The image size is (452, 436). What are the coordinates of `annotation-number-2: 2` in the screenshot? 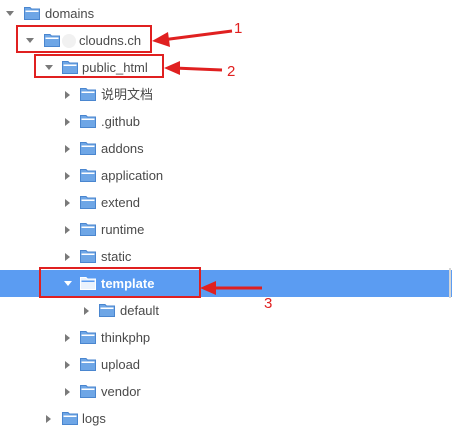 It's located at (231, 71).